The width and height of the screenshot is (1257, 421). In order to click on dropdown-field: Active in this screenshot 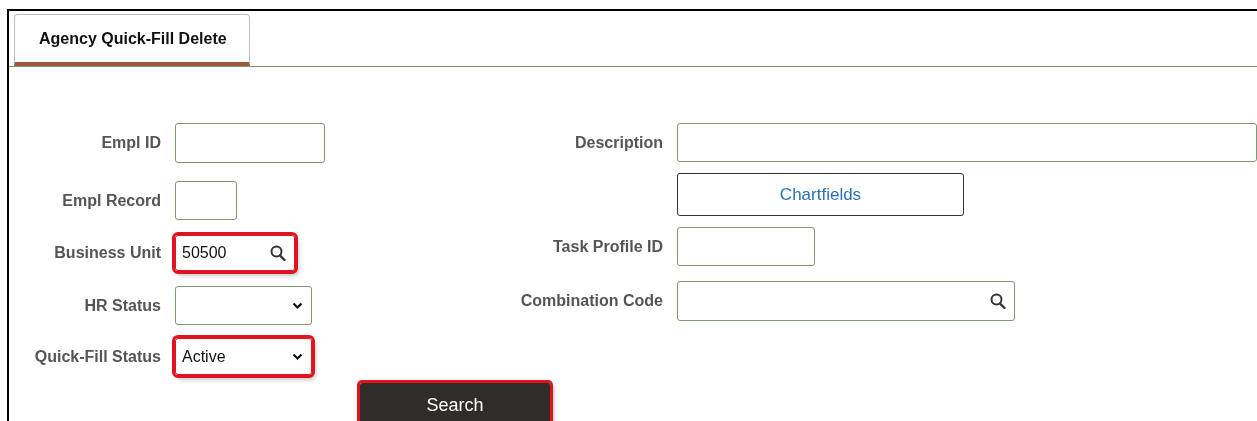, I will do `click(243, 356)`.